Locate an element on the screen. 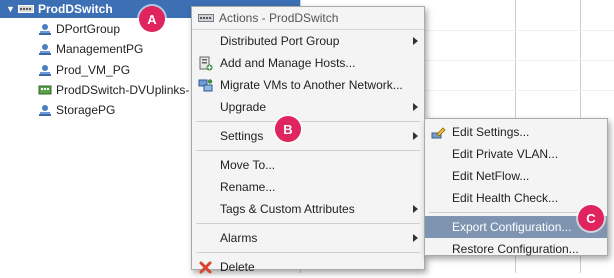 The image size is (614, 278). menu-item-delete: Delete is located at coordinates (308, 267).